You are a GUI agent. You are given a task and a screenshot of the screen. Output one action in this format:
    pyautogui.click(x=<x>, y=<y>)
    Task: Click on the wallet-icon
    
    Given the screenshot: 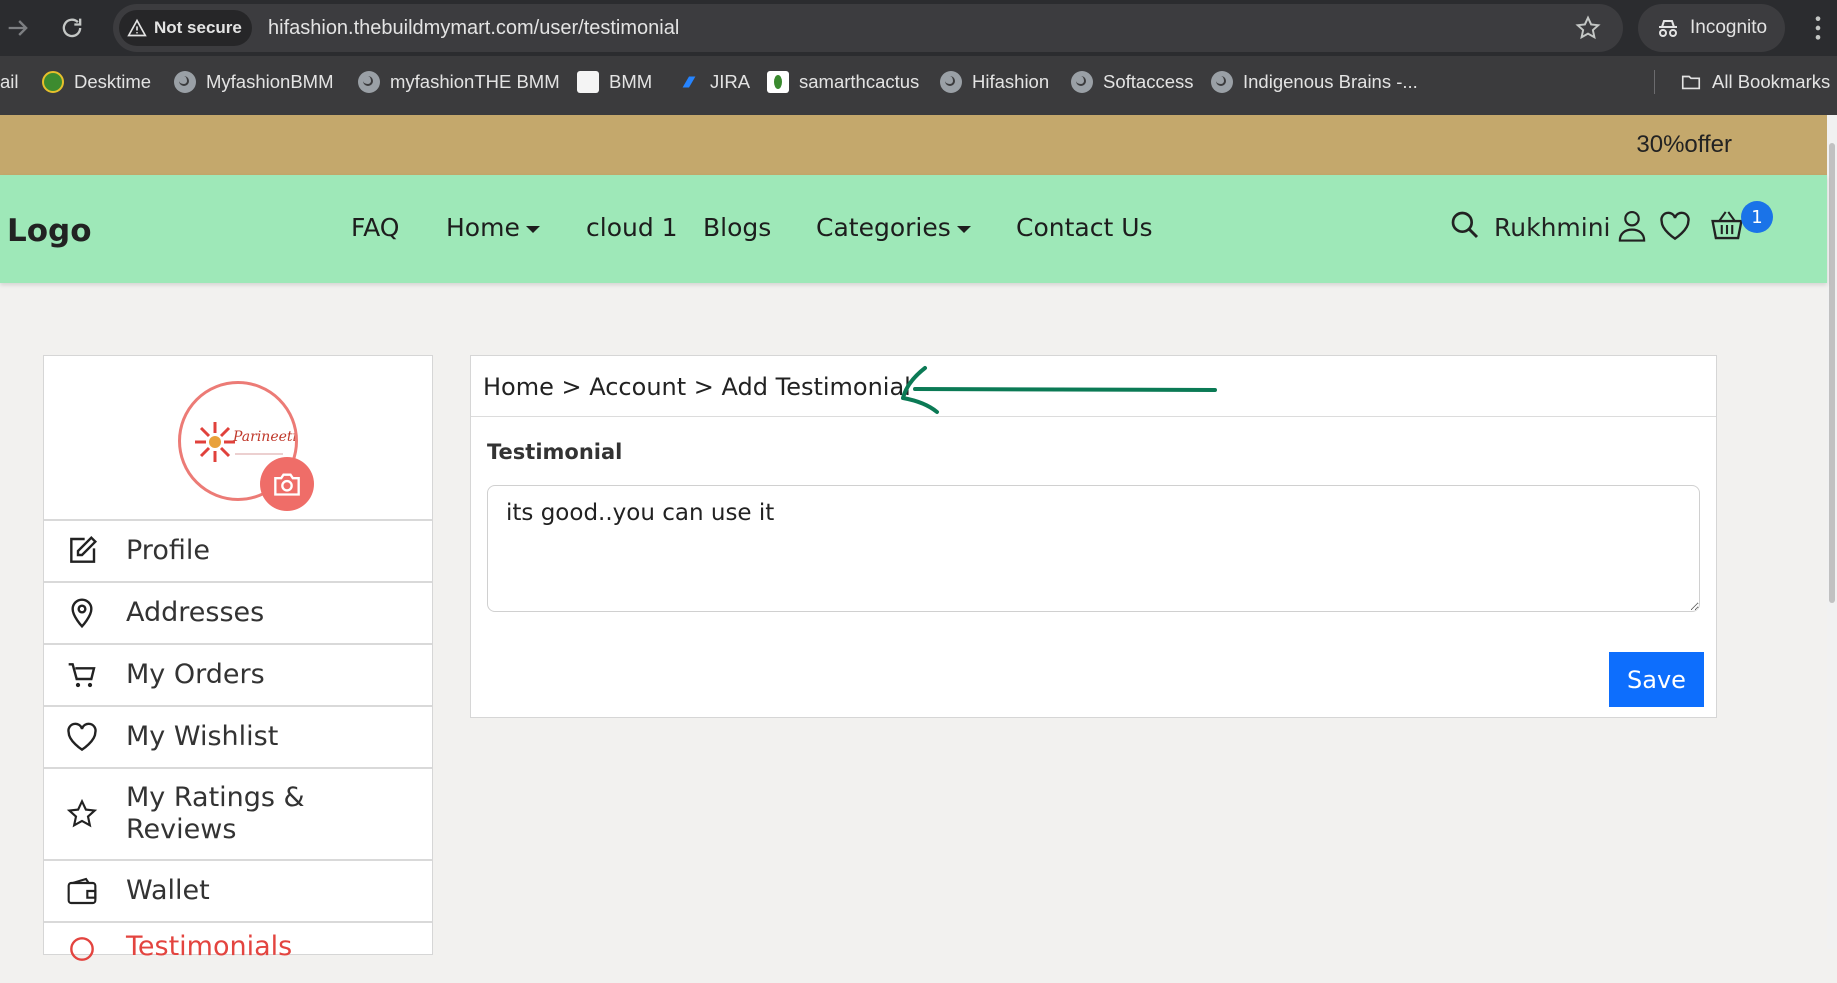 What is the action you would take?
    pyautogui.click(x=82, y=891)
    